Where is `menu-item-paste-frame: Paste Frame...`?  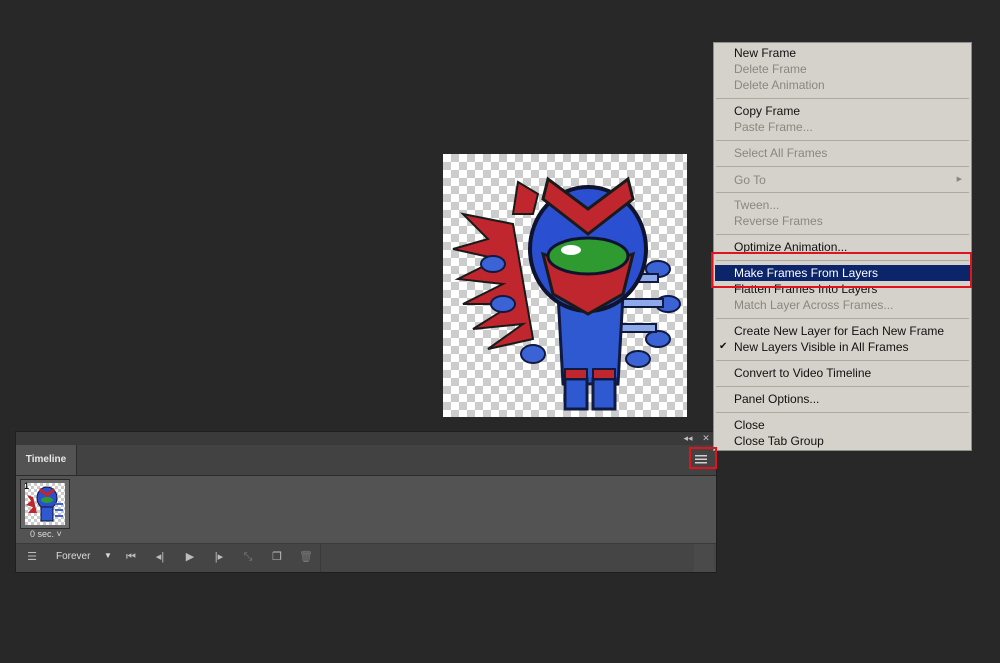 menu-item-paste-frame: Paste Frame... is located at coordinates (842, 127).